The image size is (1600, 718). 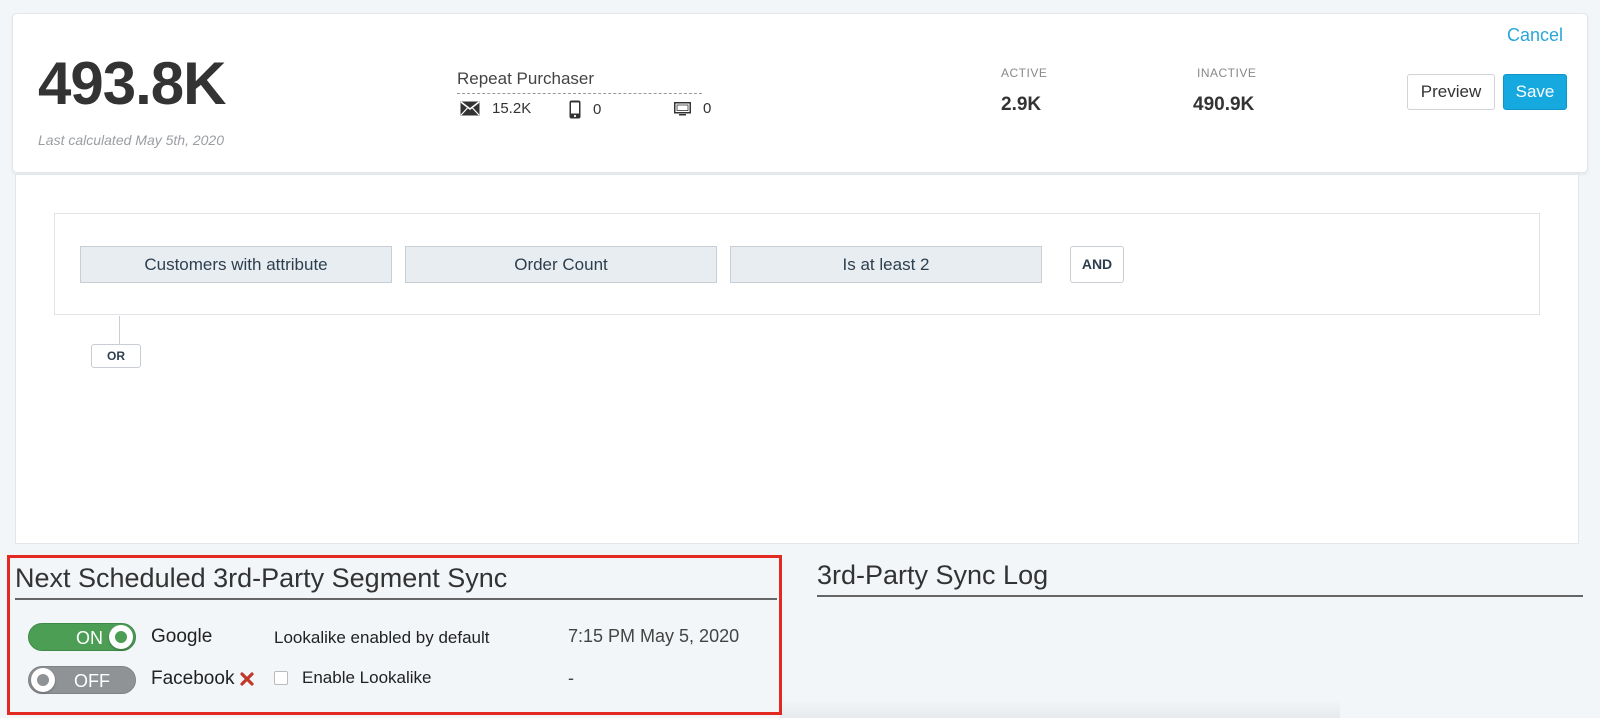 I want to click on toggle-state-label: OFF, so click(x=92, y=681).